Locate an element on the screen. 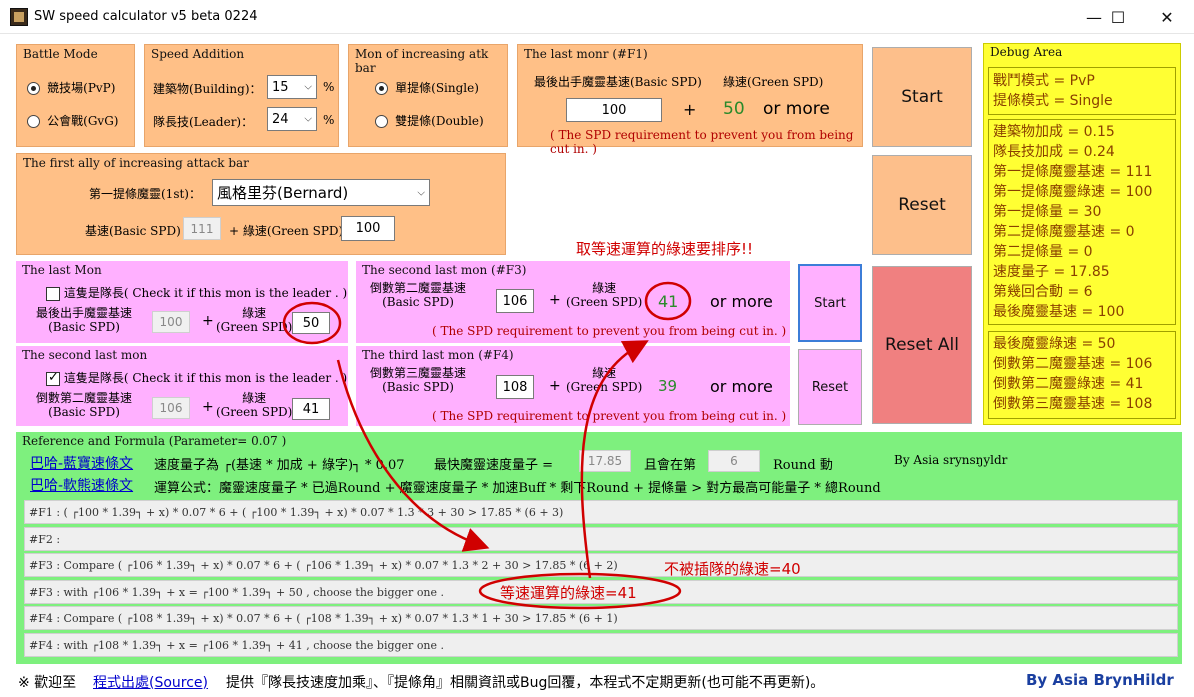  not-cut-annotation: 不被插隊的綠速=40 is located at coordinates (732, 569).